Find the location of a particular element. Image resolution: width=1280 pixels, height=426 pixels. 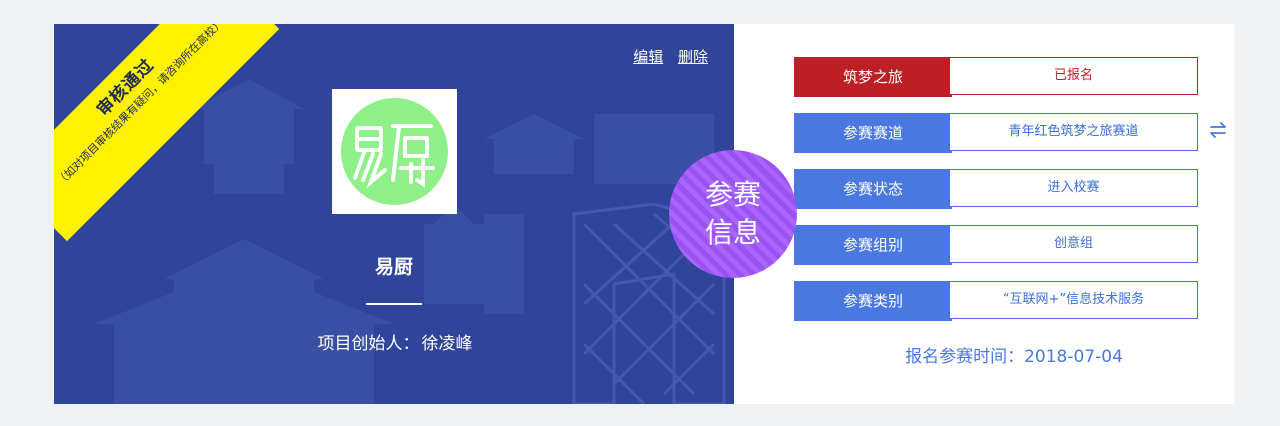

founder-label: 项目创始人： is located at coordinates (368, 344).